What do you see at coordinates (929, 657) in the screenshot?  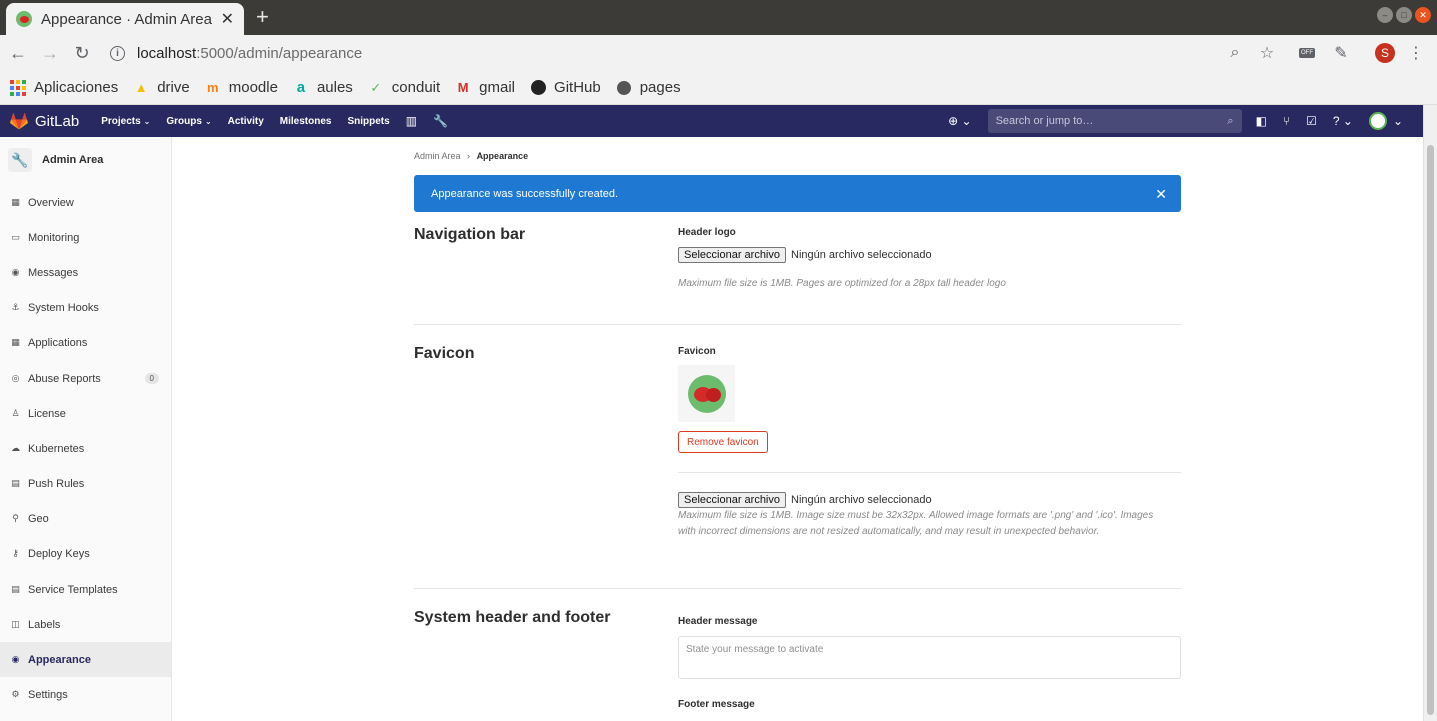 I see `header-message-textarea: State your message to activate` at bounding box center [929, 657].